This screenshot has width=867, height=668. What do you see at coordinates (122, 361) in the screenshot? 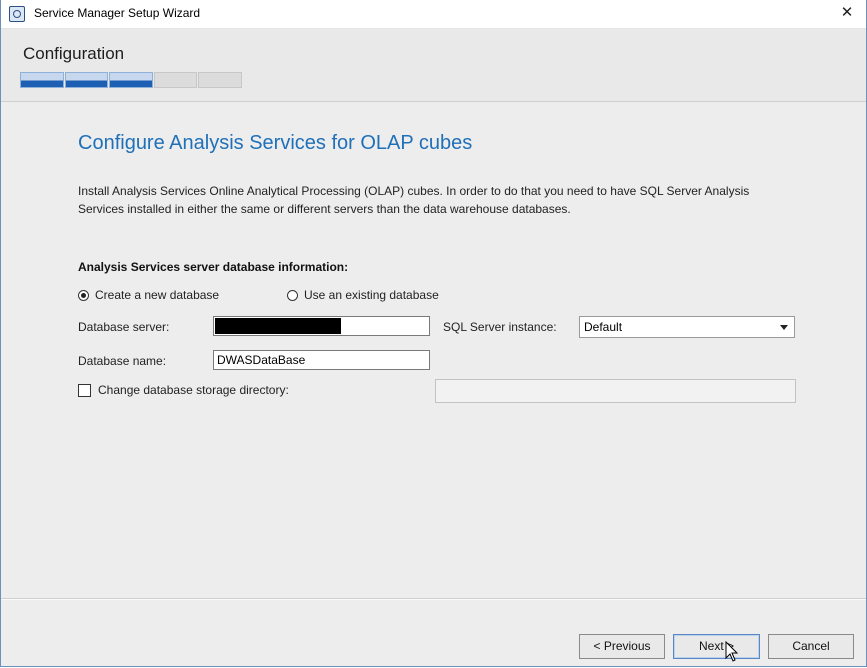
I see `database-name-label: Database name:` at bounding box center [122, 361].